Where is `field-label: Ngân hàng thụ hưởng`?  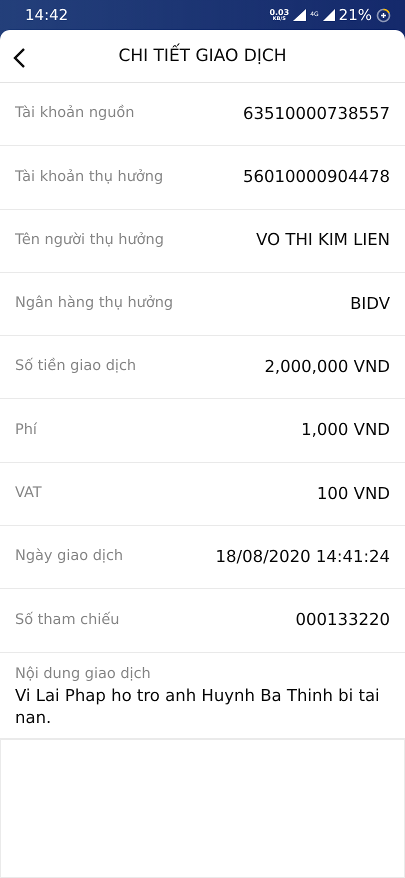
field-label: Ngân hàng thụ hưởng is located at coordinates (94, 304).